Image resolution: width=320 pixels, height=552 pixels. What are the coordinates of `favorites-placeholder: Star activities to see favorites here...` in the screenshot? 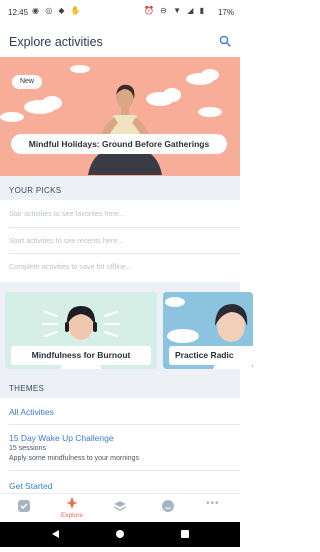 It's located at (67, 213).